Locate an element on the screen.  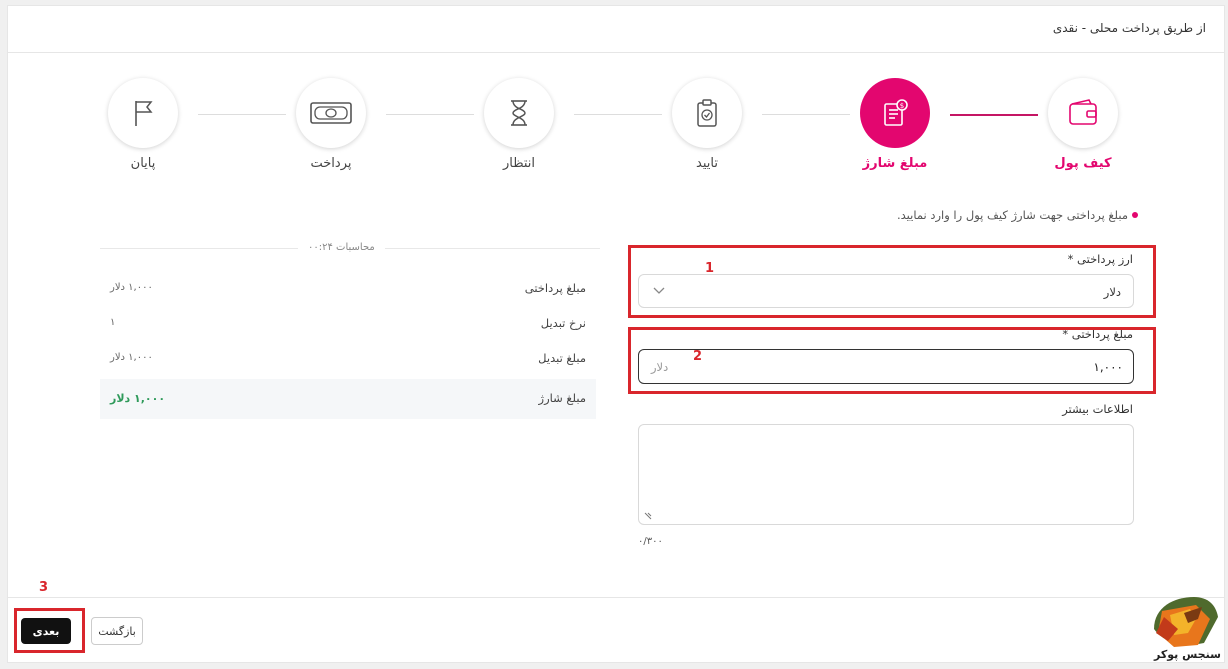
footer-divider is located at coordinates (616, 597).